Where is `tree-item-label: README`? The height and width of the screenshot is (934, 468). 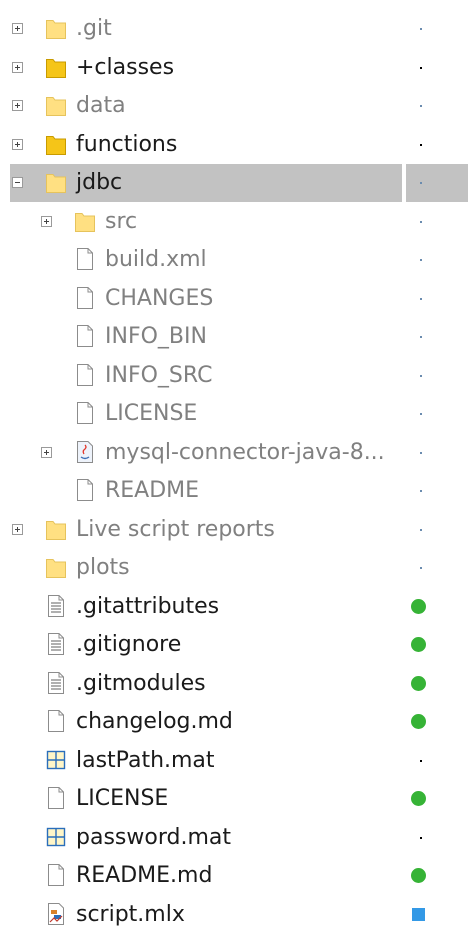
tree-item-label: README is located at coordinates (152, 490).